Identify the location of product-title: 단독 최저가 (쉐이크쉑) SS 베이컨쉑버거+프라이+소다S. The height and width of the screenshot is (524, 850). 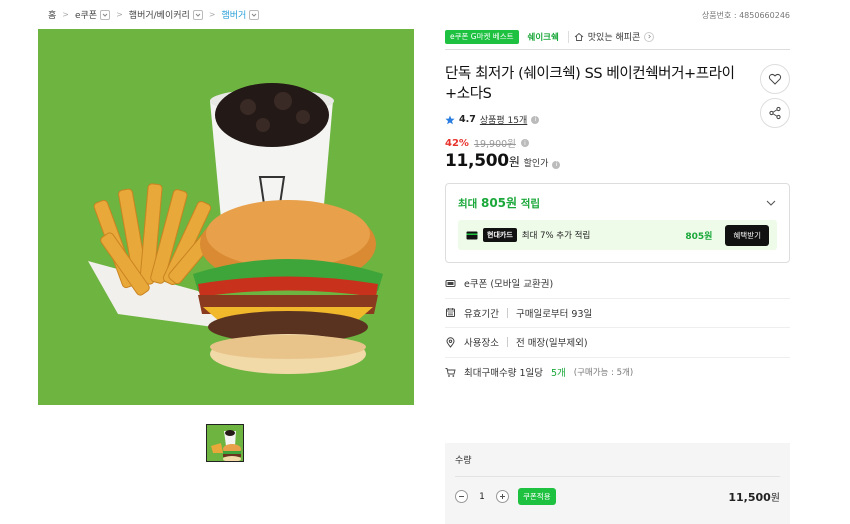
(590, 84).